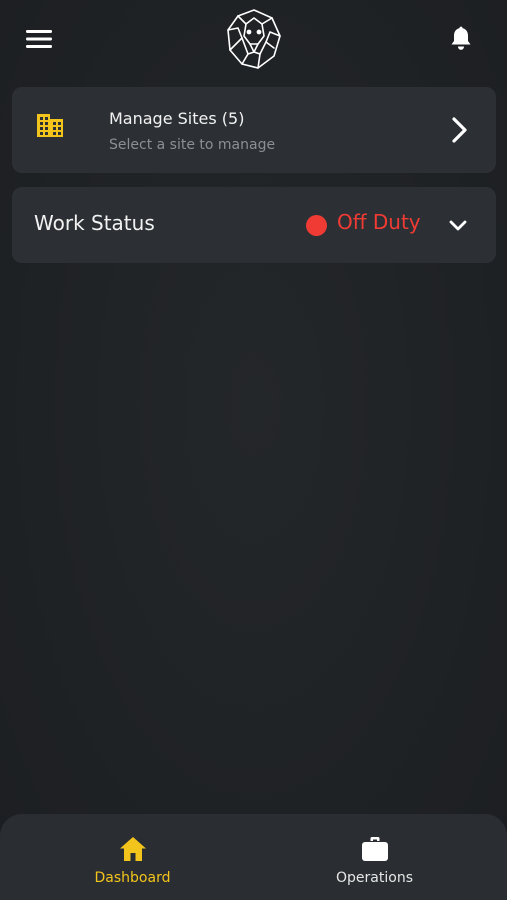  I want to click on nav-item-dashboard: Dashboard, so click(132, 857).